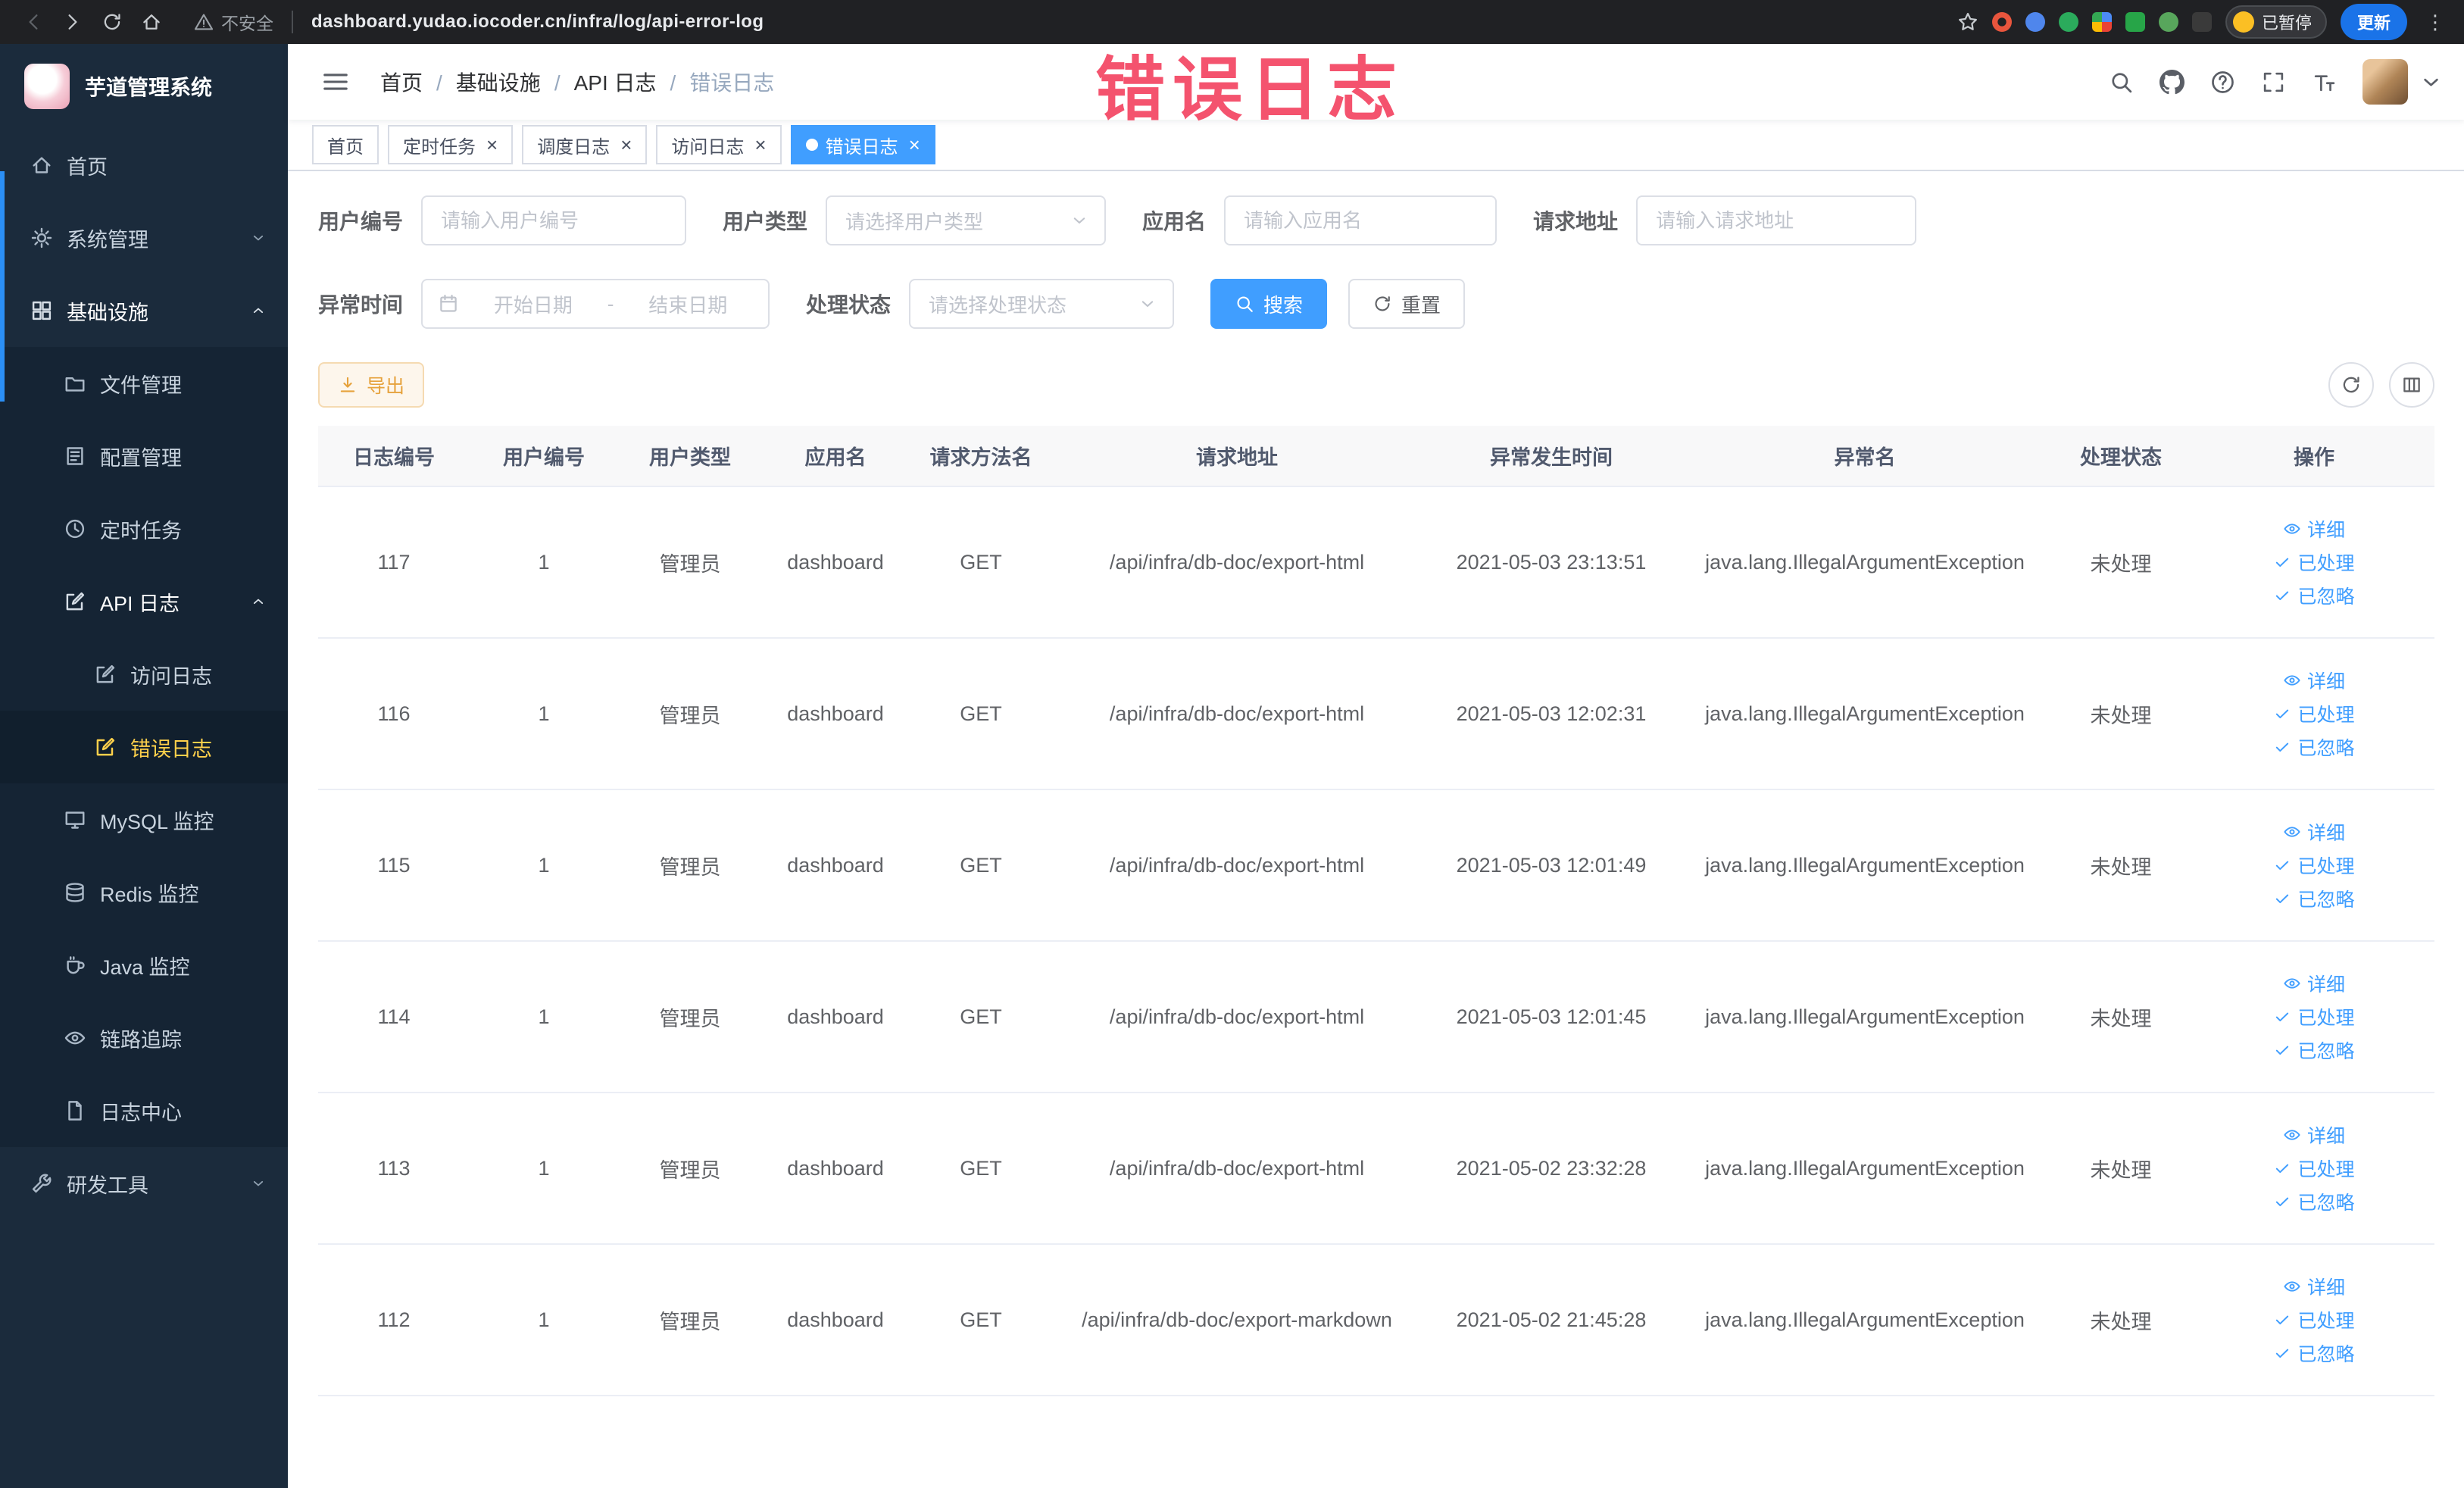 Image resolution: width=2464 pixels, height=1488 pixels. I want to click on user-avatar-menu, so click(2403, 82).